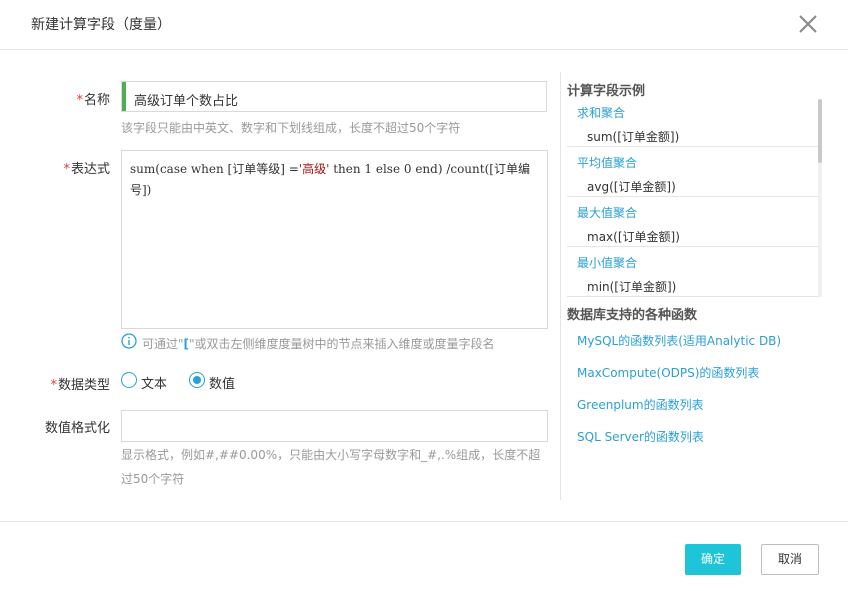  What do you see at coordinates (124, 96) in the screenshot?
I see `input-focus-bar` at bounding box center [124, 96].